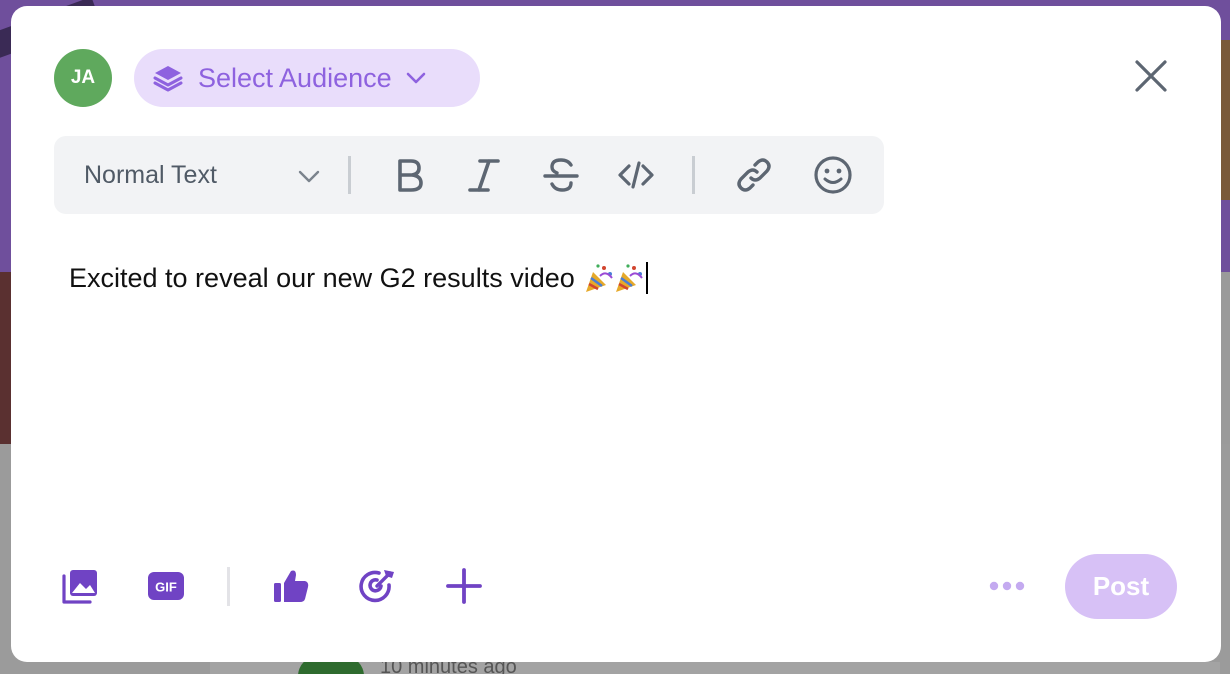 The image size is (1230, 674). I want to click on image-gallery-icon, so click(80, 586).